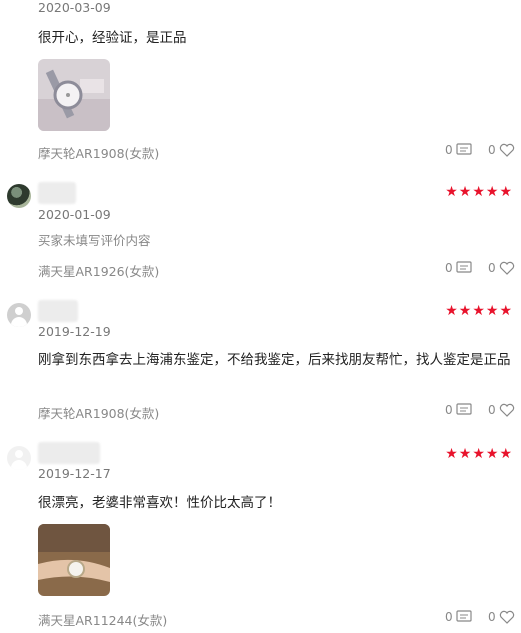 The height and width of the screenshot is (633, 521). Describe the element at coordinates (112, 38) in the screenshot. I see `review-text: 很开心，经验证，是正品` at that location.